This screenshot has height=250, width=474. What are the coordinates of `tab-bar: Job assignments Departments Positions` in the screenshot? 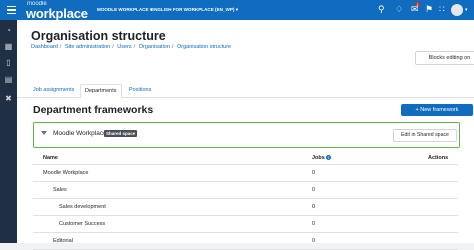 It's located at (245, 91).